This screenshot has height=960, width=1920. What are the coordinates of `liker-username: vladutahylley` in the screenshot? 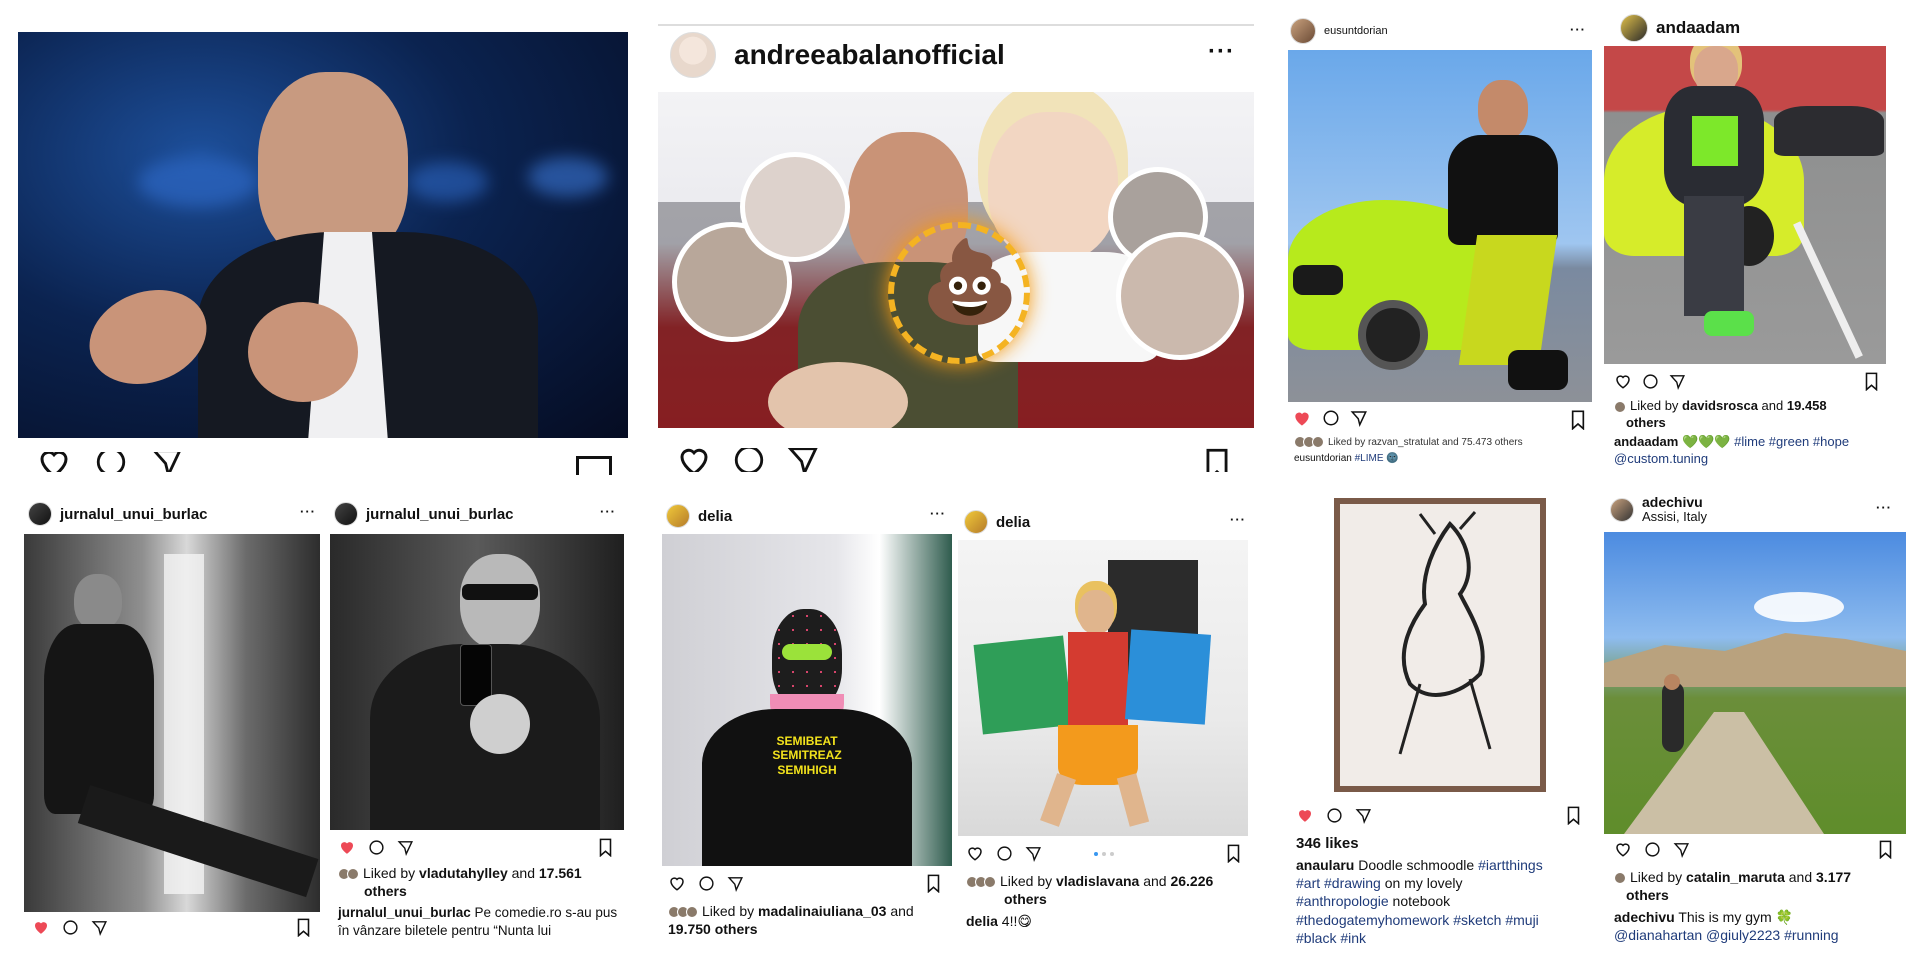 It's located at (463, 873).